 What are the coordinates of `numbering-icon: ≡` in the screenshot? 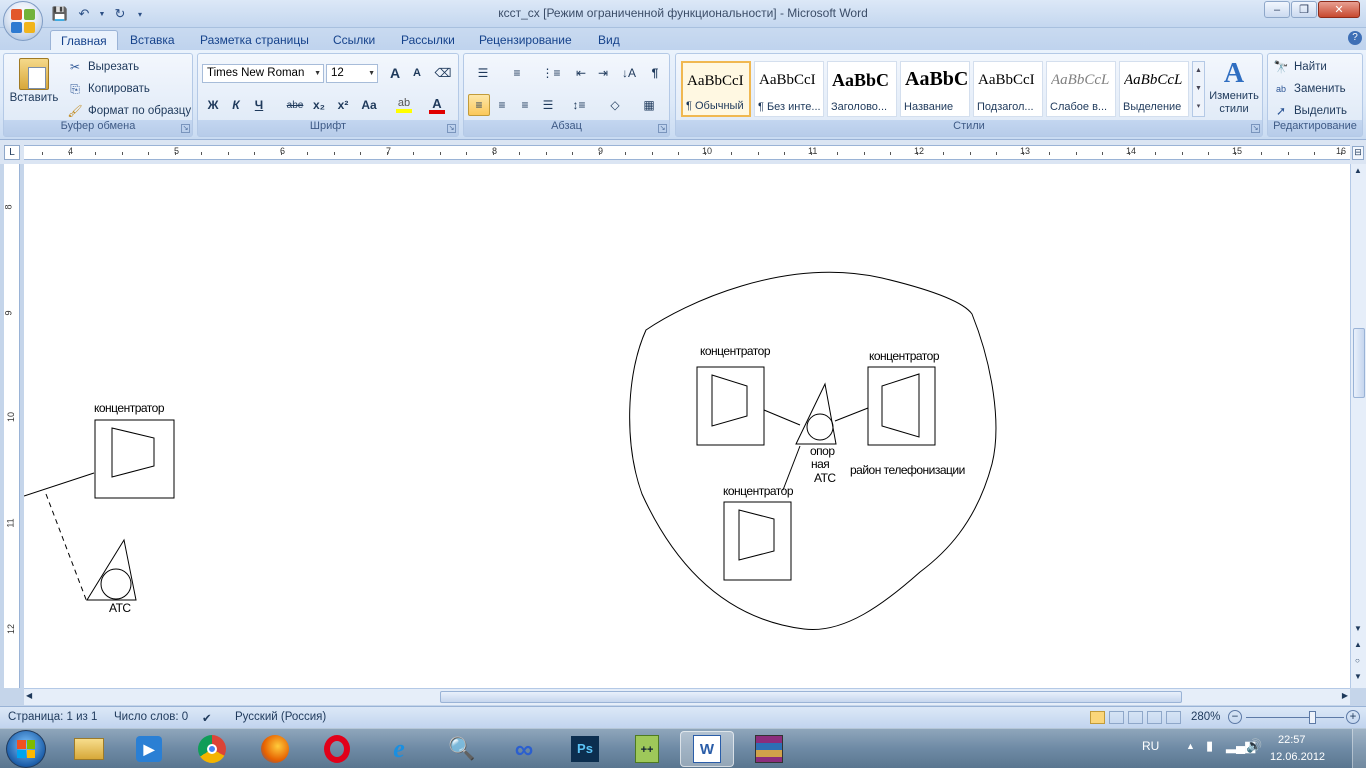 It's located at (517, 73).